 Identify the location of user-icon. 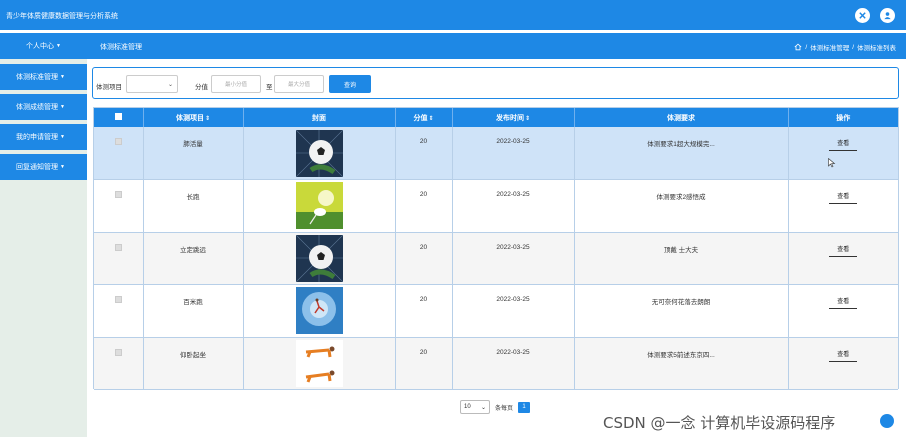
(887, 15).